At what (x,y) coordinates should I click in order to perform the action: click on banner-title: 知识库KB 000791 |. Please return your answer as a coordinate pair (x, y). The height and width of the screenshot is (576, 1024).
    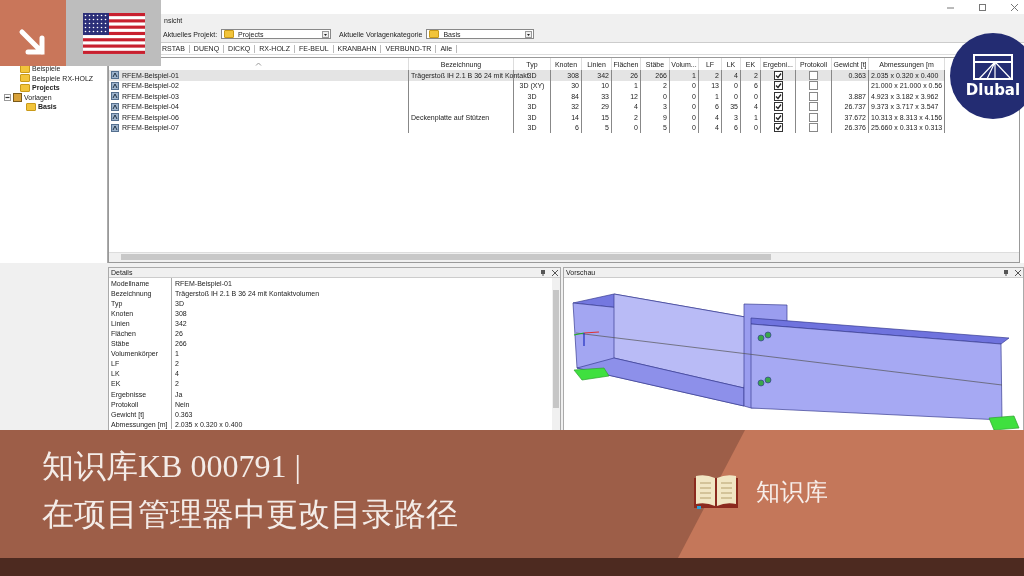
    Looking at the image, I should click on (172, 466).